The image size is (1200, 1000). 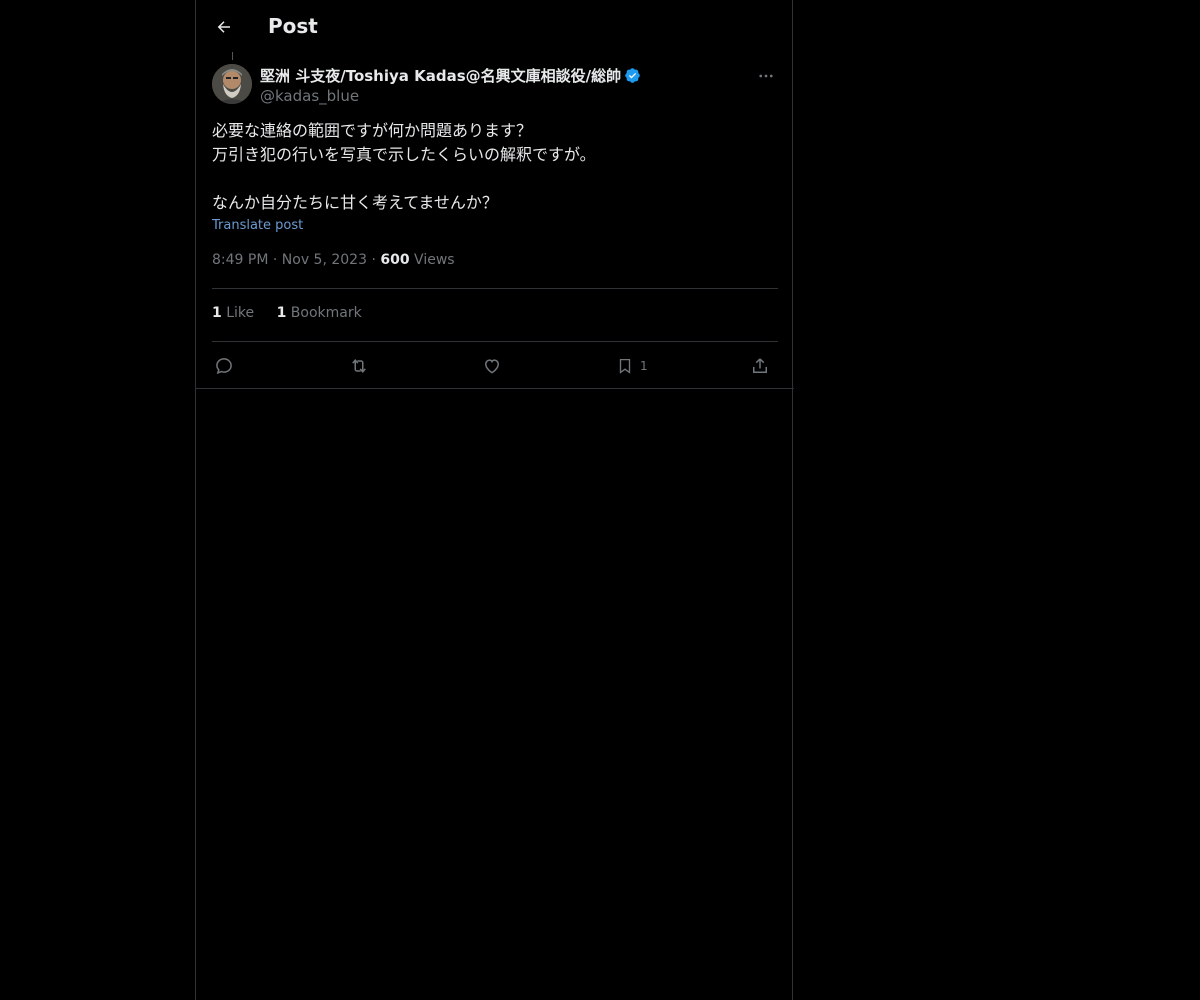 I want to click on back-button, so click(x=224, y=27).